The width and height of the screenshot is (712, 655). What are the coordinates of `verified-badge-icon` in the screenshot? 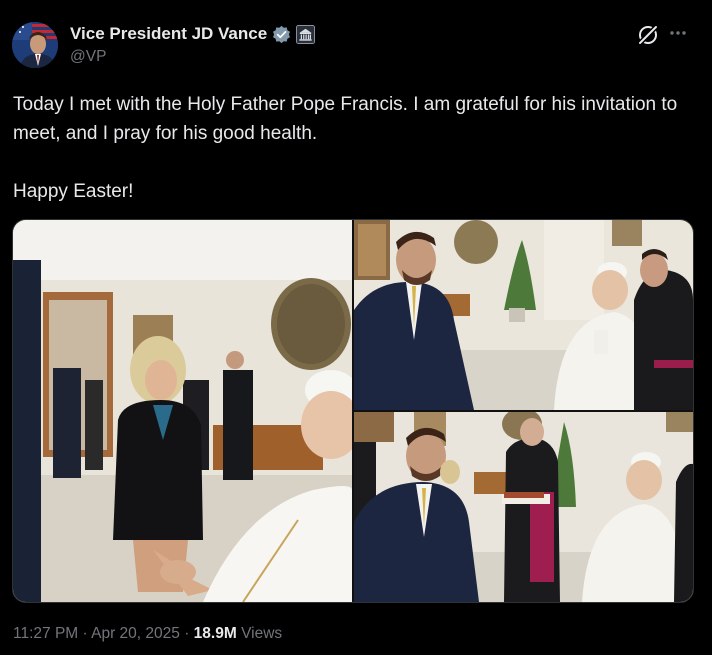 It's located at (281, 34).